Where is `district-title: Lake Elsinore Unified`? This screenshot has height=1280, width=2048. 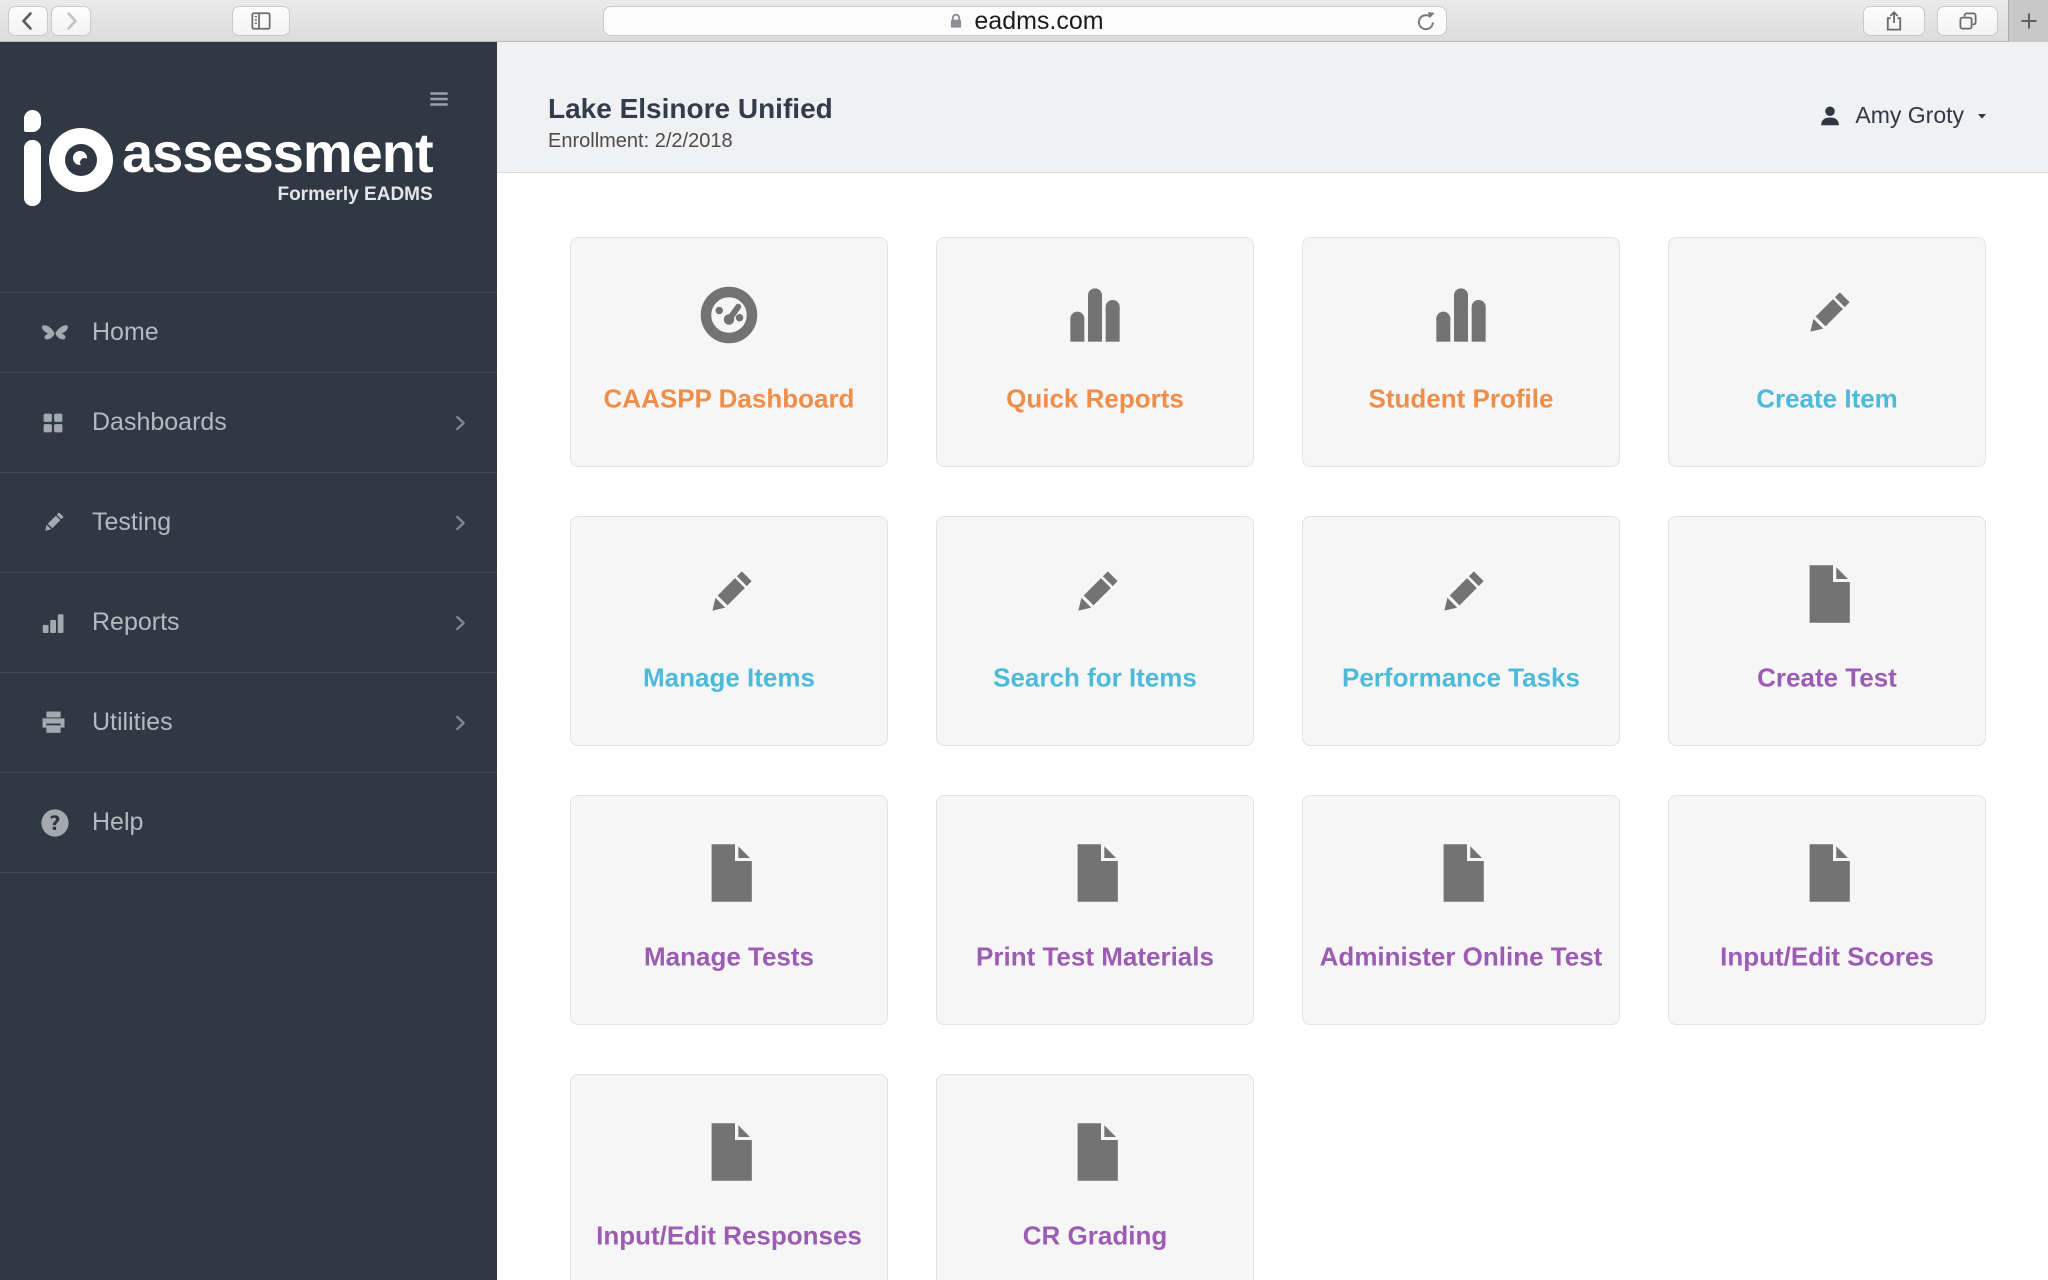
district-title: Lake Elsinore Unified is located at coordinates (690, 108).